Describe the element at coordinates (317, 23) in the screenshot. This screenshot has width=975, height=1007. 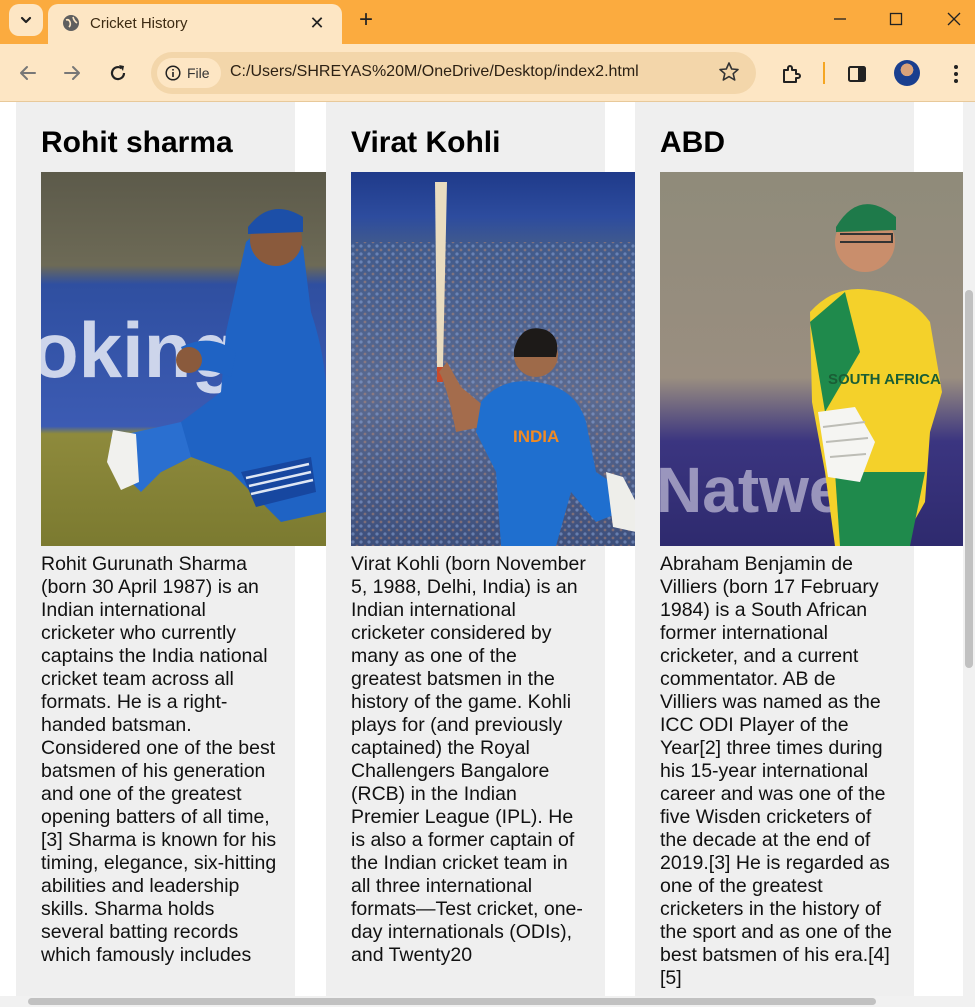
I see `close-tab-icon: ✕` at that location.